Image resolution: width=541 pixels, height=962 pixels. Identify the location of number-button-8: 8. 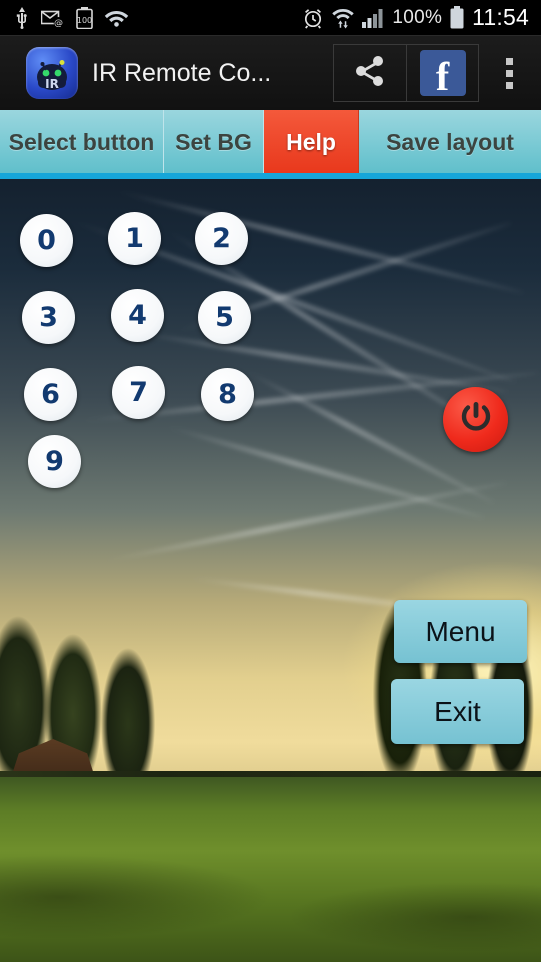
(227, 394).